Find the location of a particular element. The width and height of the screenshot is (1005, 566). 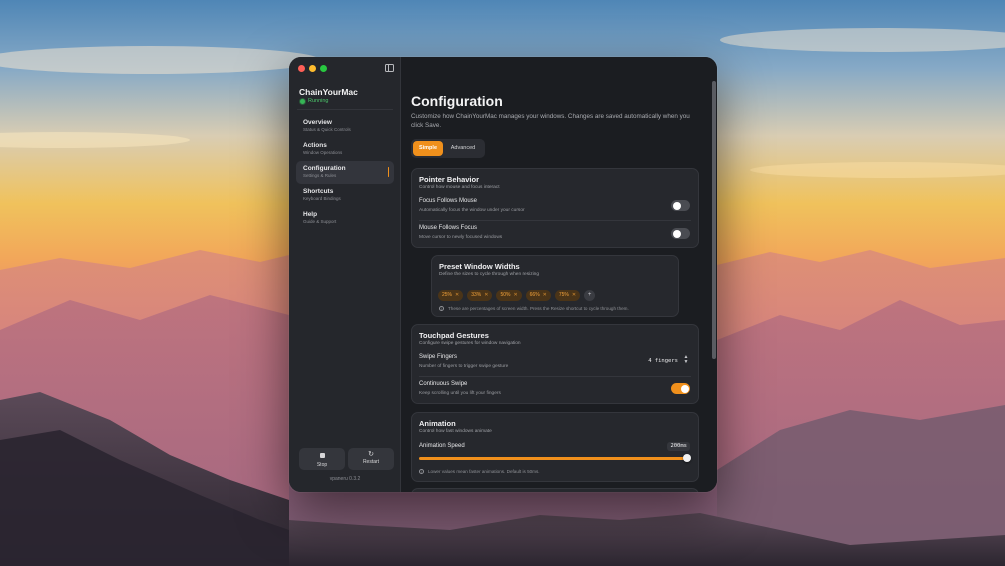

continuous-swipe-label: Continuous Swipe is located at coordinates (443, 384).